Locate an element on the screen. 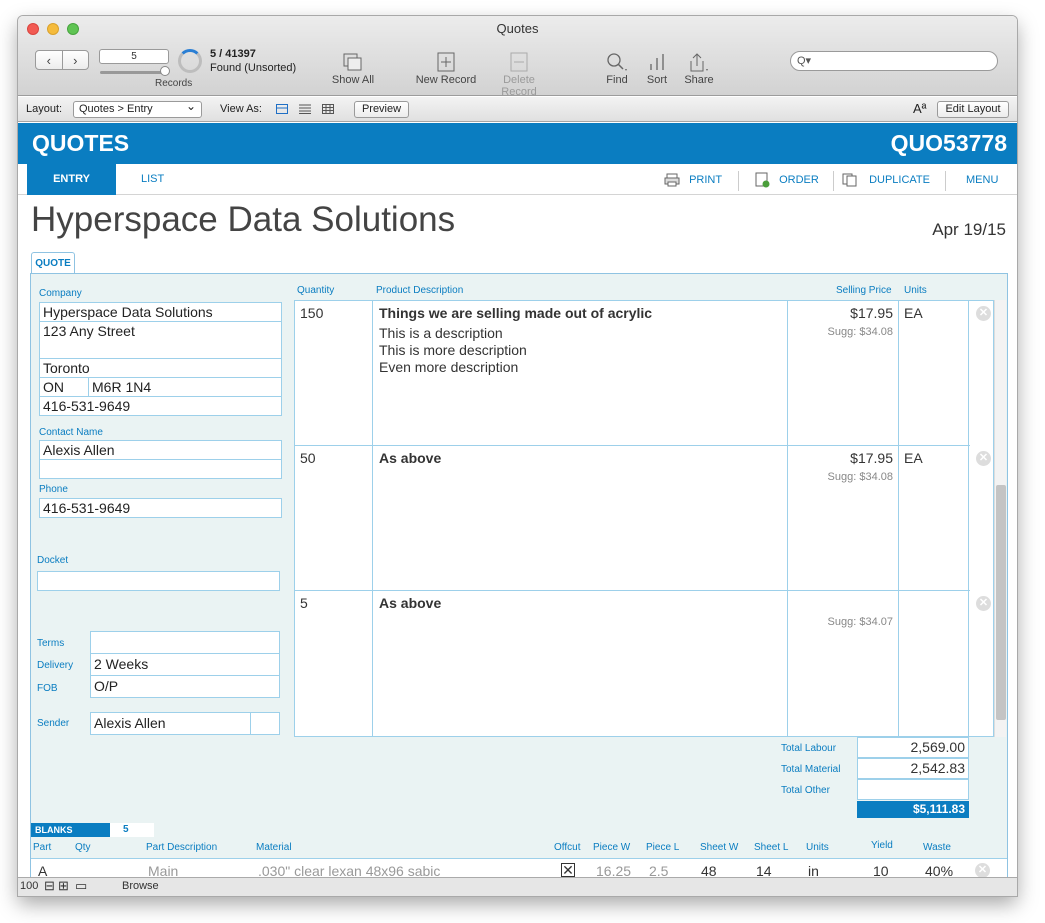 The height and width of the screenshot is (923, 1045). table-view-icon is located at coordinates (328, 109).